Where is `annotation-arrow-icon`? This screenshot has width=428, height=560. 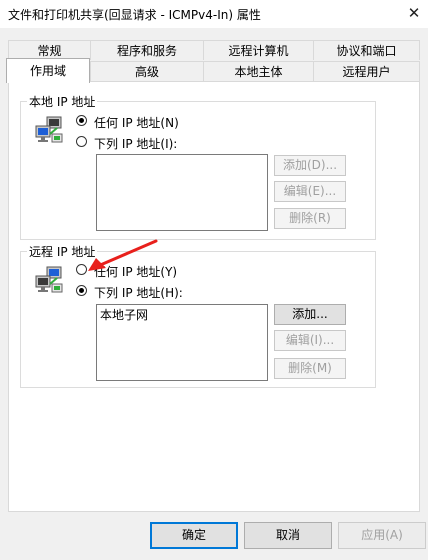 annotation-arrow-icon is located at coordinates (123, 255).